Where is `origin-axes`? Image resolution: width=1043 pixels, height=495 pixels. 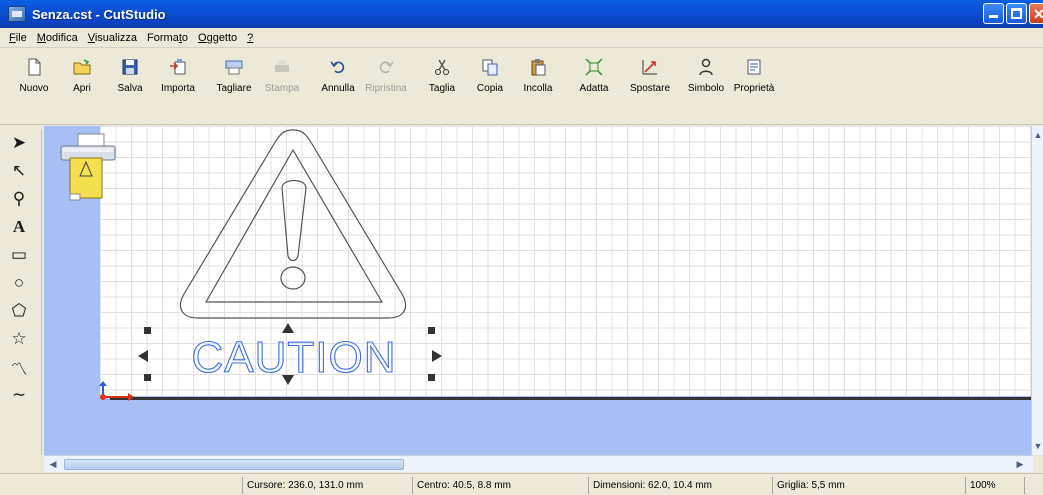 origin-axes is located at coordinates (116, 391).